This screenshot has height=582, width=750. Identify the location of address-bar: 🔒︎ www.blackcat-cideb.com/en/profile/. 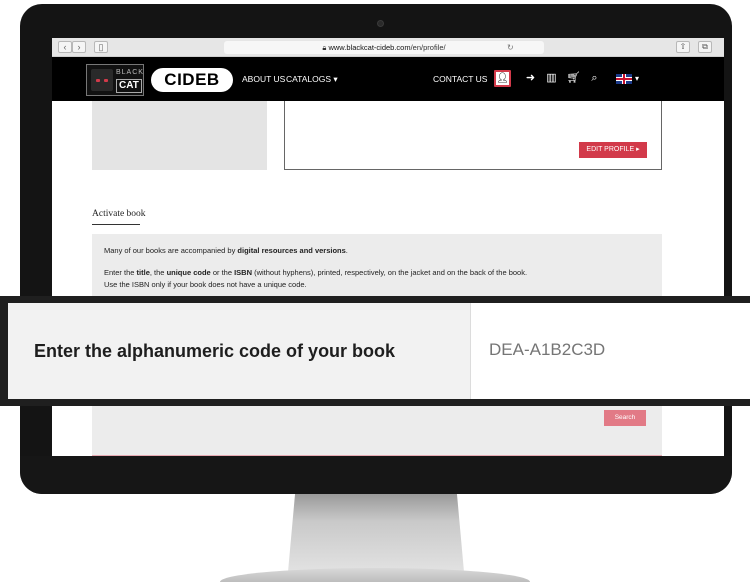
(384, 47).